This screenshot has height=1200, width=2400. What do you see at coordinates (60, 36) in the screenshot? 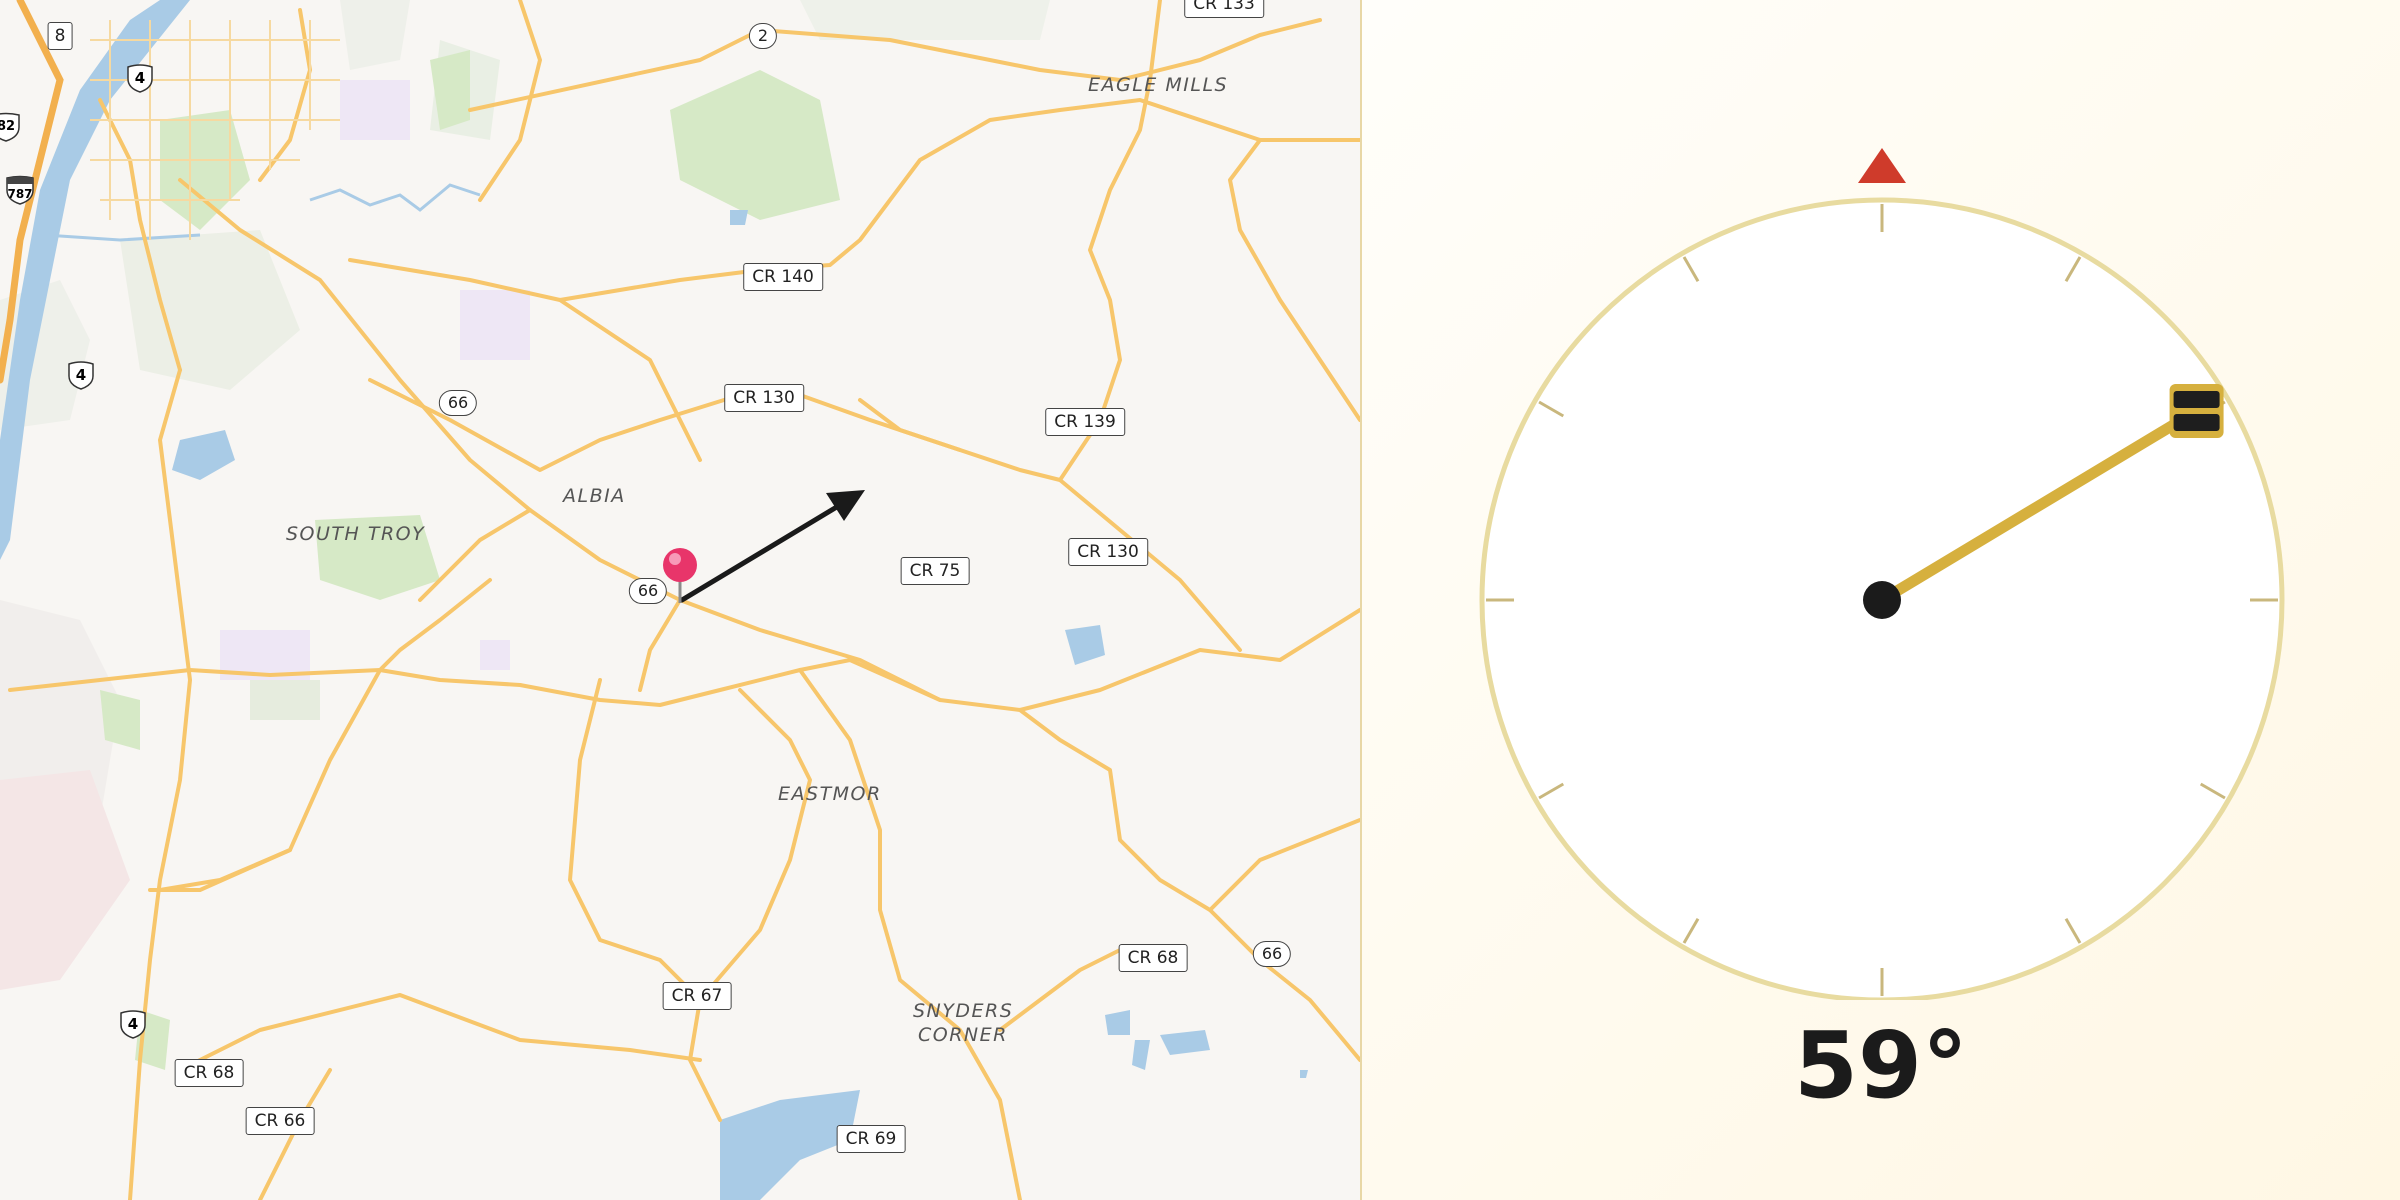
I see `route-label-8: 8` at bounding box center [60, 36].